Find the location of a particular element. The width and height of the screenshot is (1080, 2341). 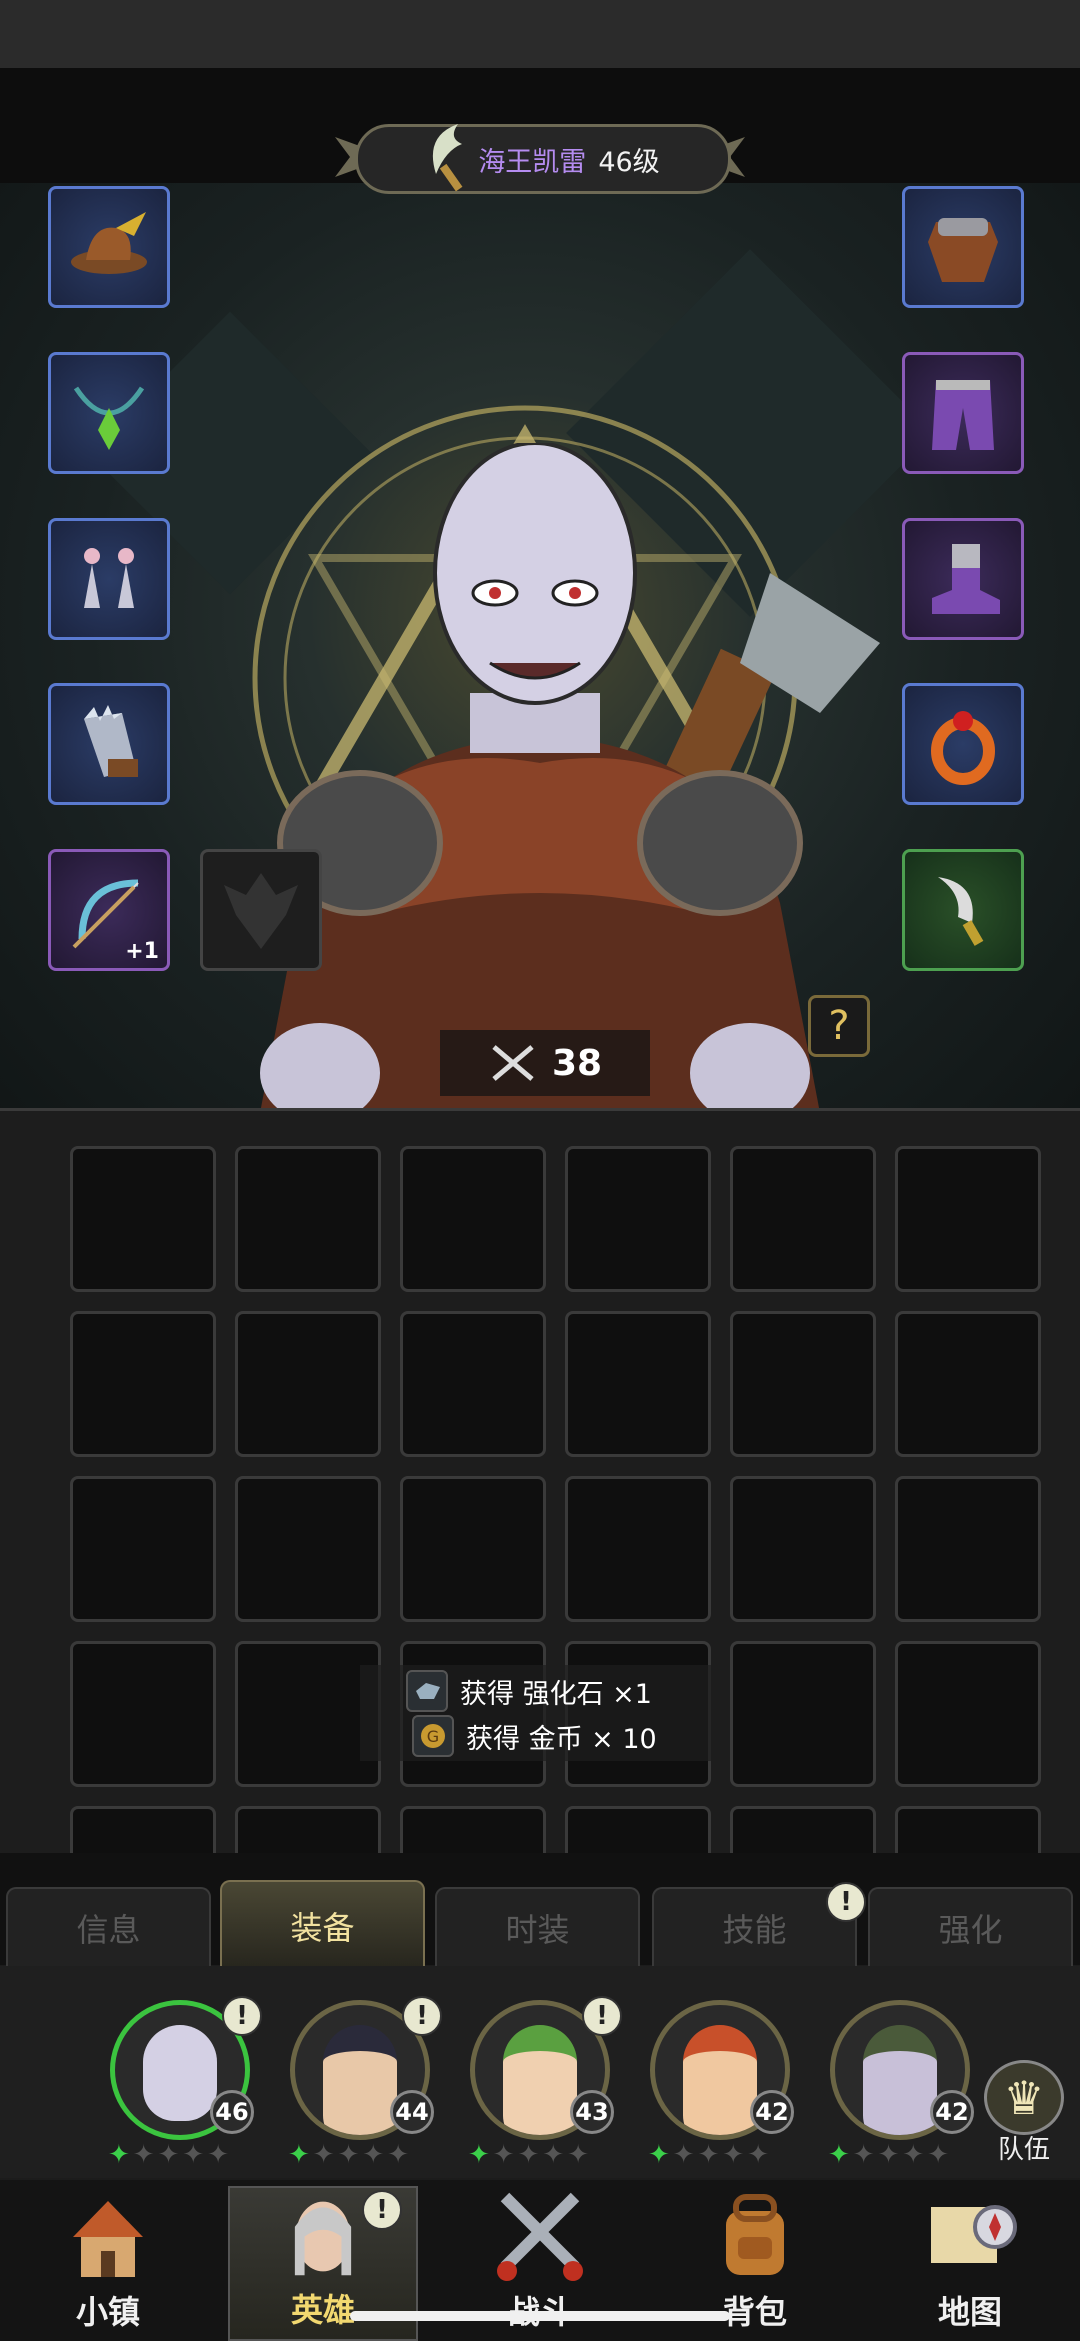

home-indicator is located at coordinates (540, 2316).